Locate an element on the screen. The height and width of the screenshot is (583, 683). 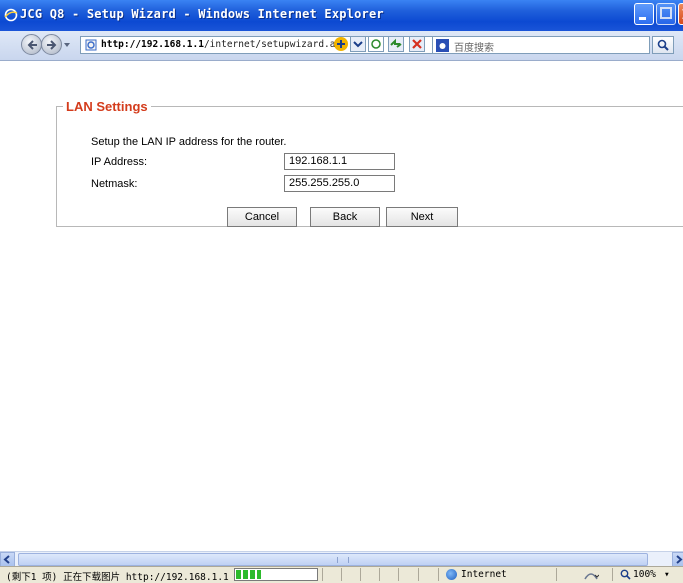
dropdown-icon is located at coordinates (358, 44).